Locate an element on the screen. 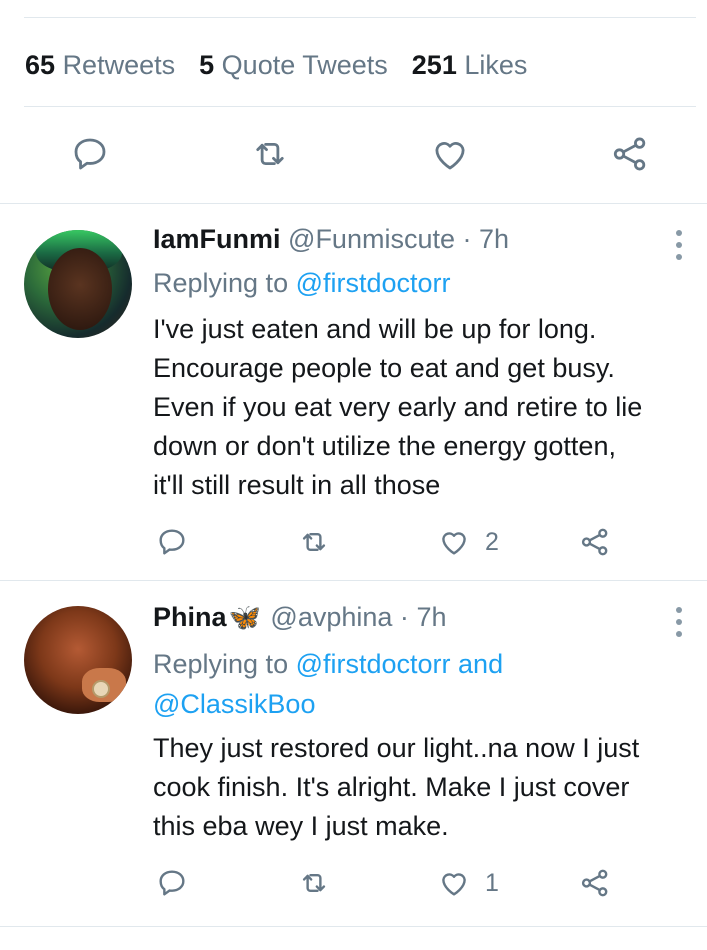 The image size is (707, 950). user-handle: @avphina is located at coordinates (331, 617).